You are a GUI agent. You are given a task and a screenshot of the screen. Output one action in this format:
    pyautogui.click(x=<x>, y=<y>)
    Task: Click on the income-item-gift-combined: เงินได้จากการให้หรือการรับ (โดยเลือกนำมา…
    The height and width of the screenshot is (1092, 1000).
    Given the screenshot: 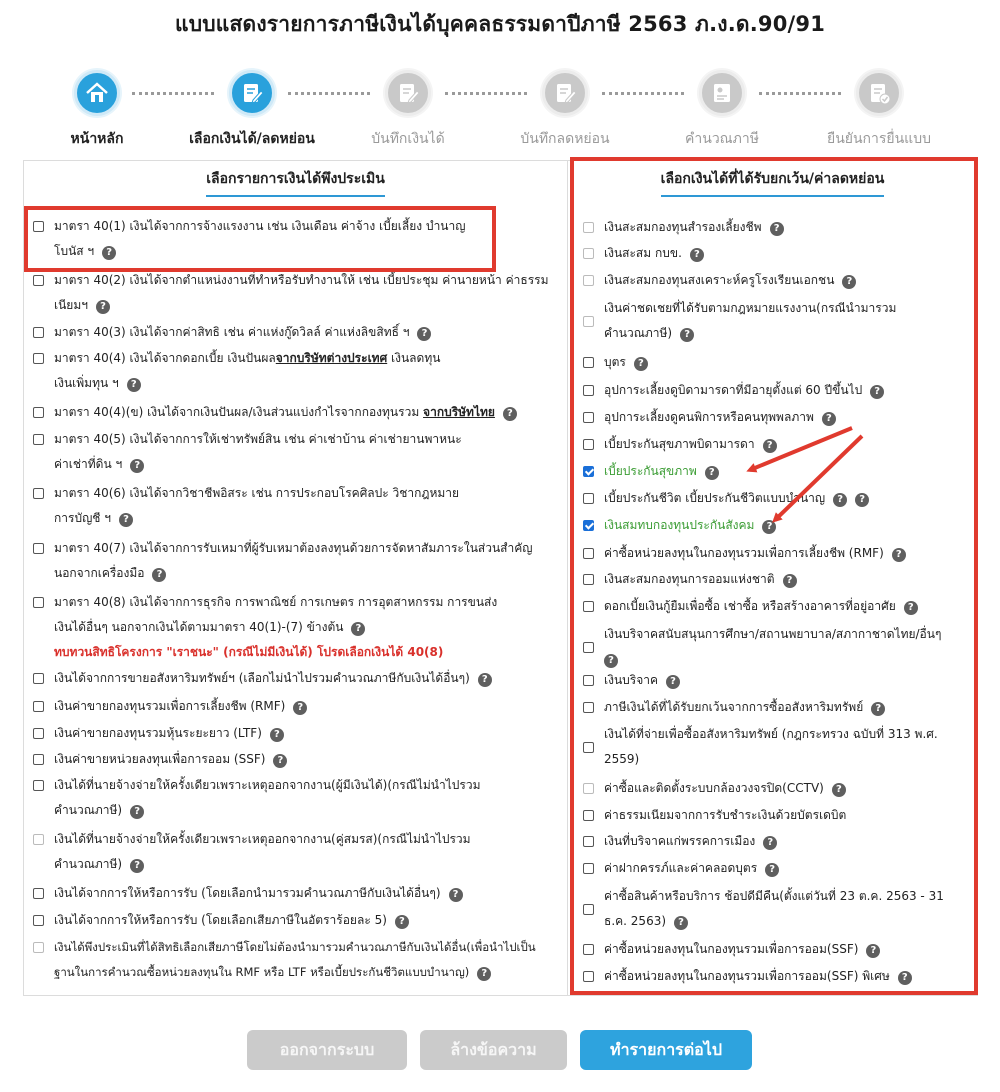 What is the action you would take?
    pyautogui.click(x=293, y=893)
    